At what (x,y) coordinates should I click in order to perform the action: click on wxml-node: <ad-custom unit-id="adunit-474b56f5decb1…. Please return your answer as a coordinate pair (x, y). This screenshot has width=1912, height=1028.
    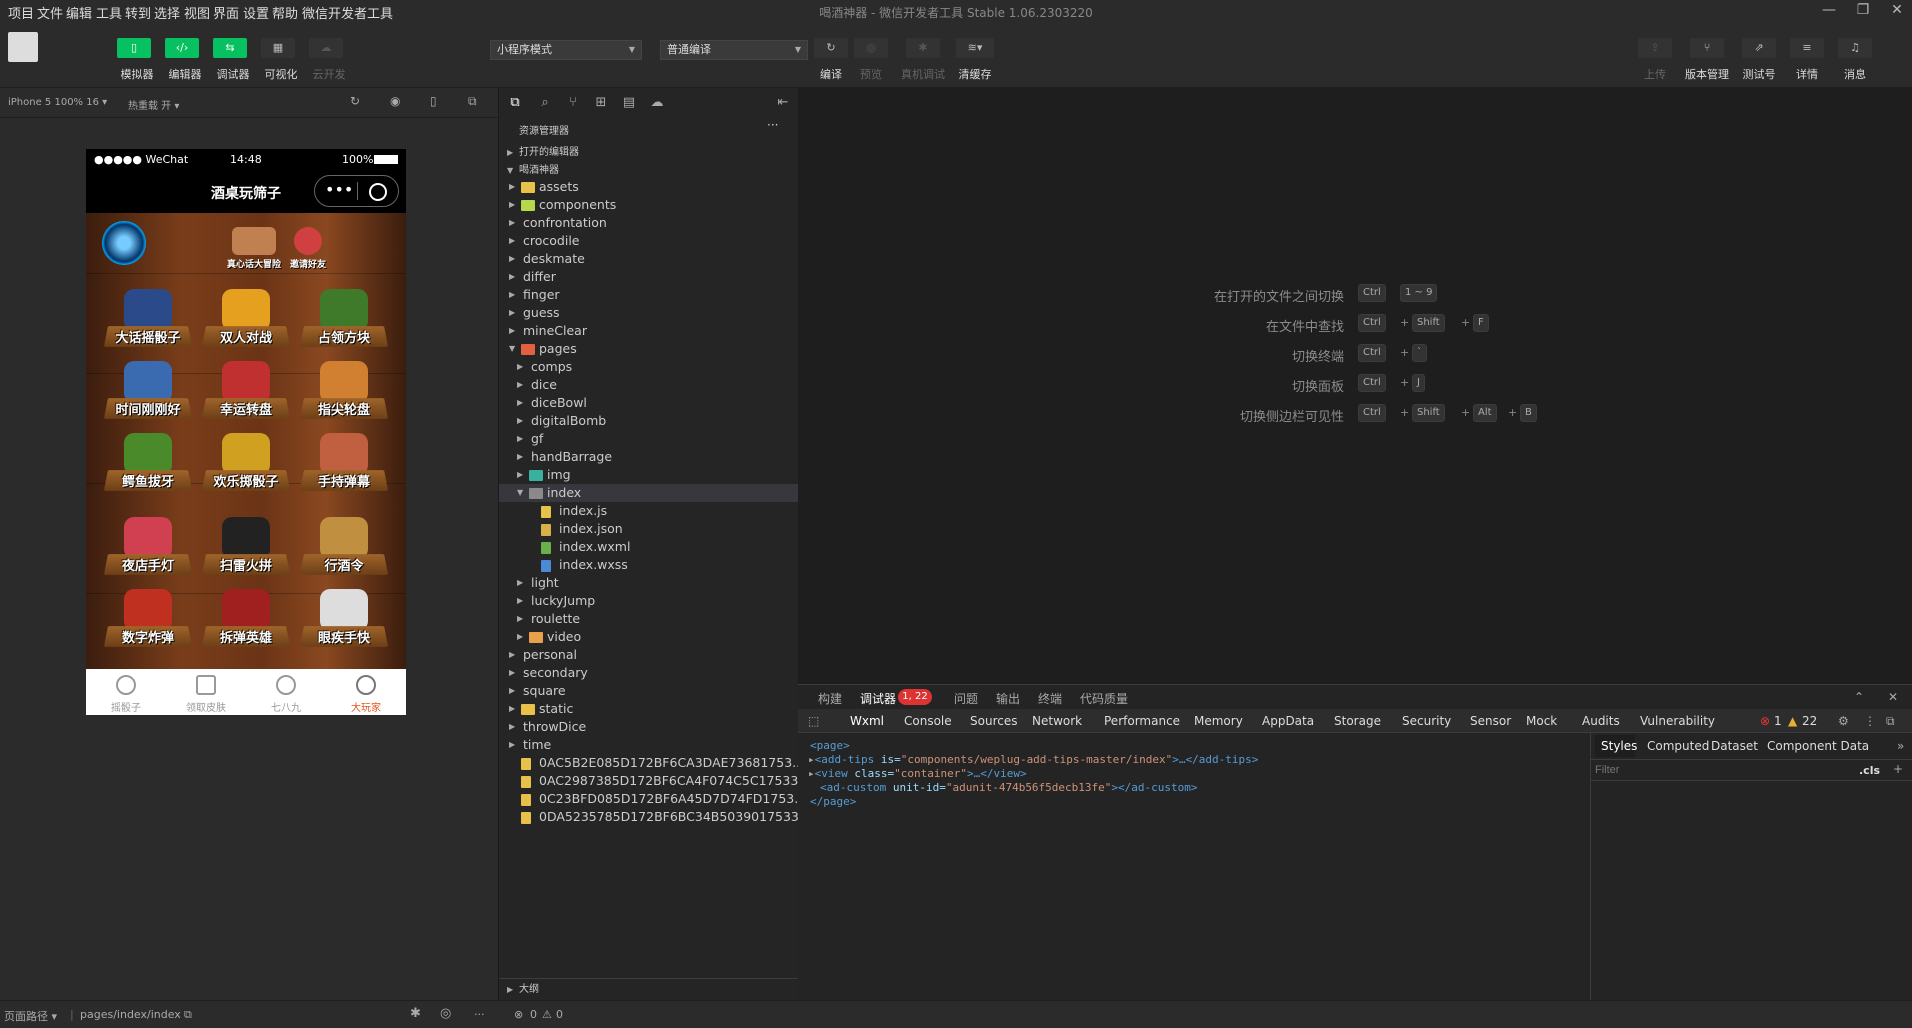
    Looking at the image, I should click on (1009, 787).